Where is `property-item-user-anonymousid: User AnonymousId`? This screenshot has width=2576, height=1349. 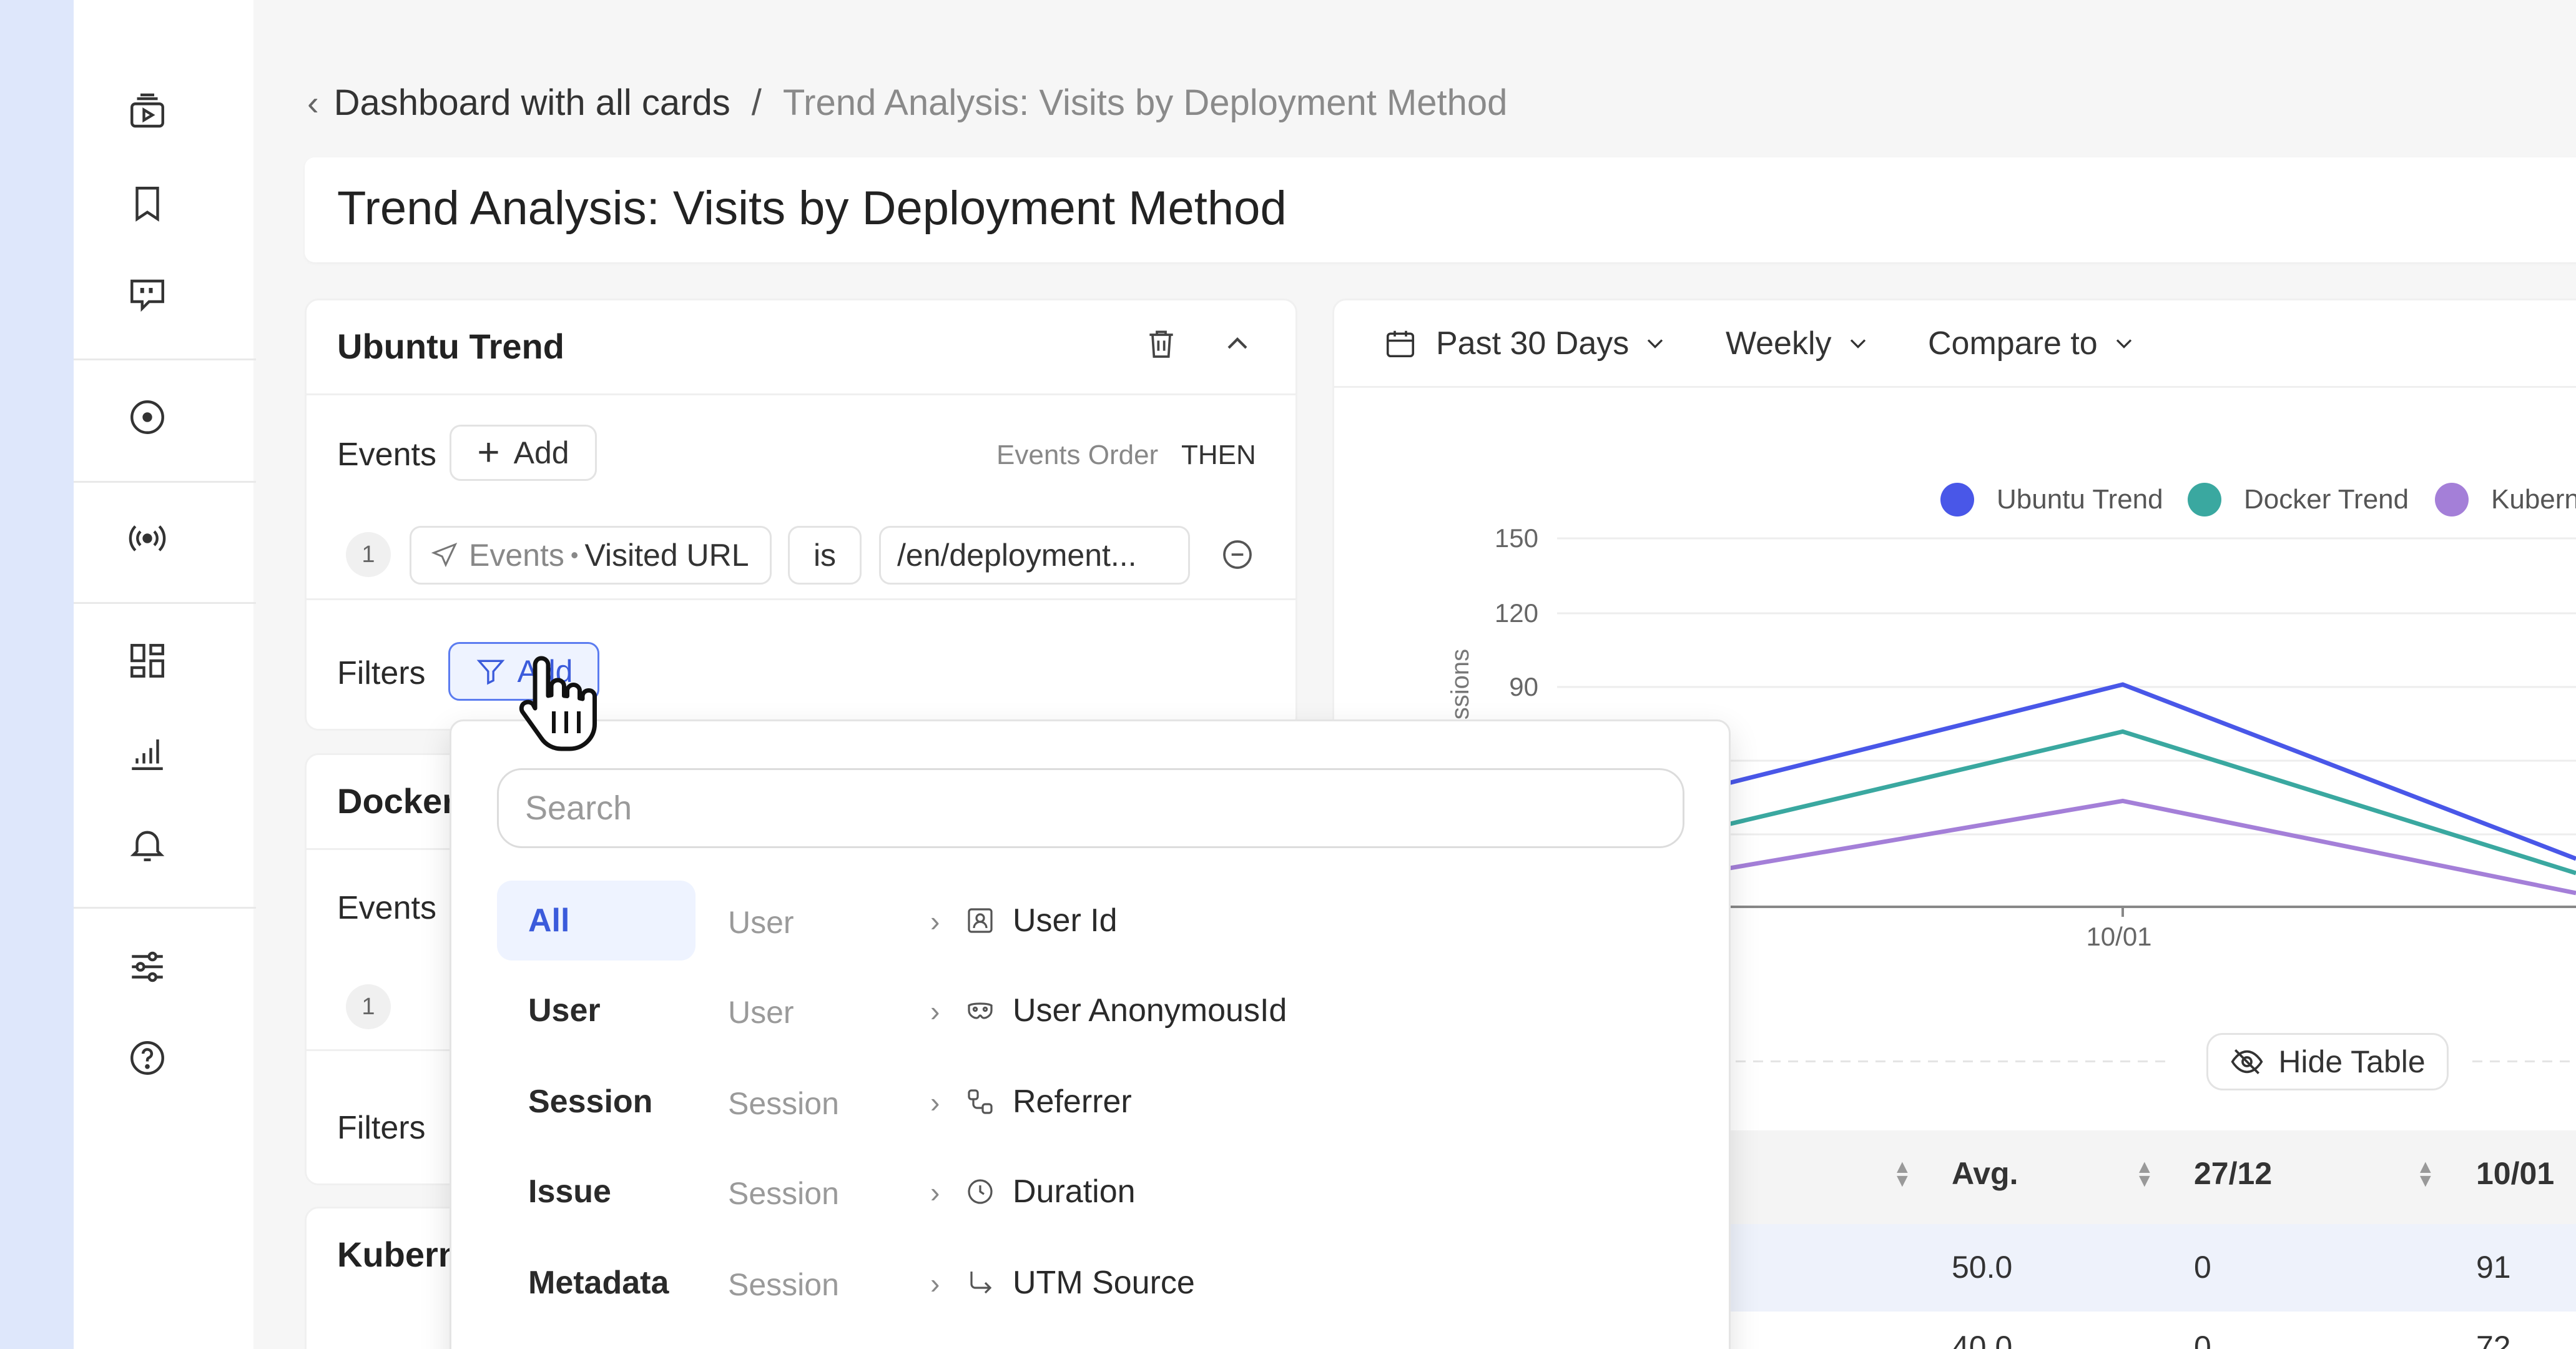
property-item-user-anonymousid: User AnonymousId is located at coordinates (1126, 1010).